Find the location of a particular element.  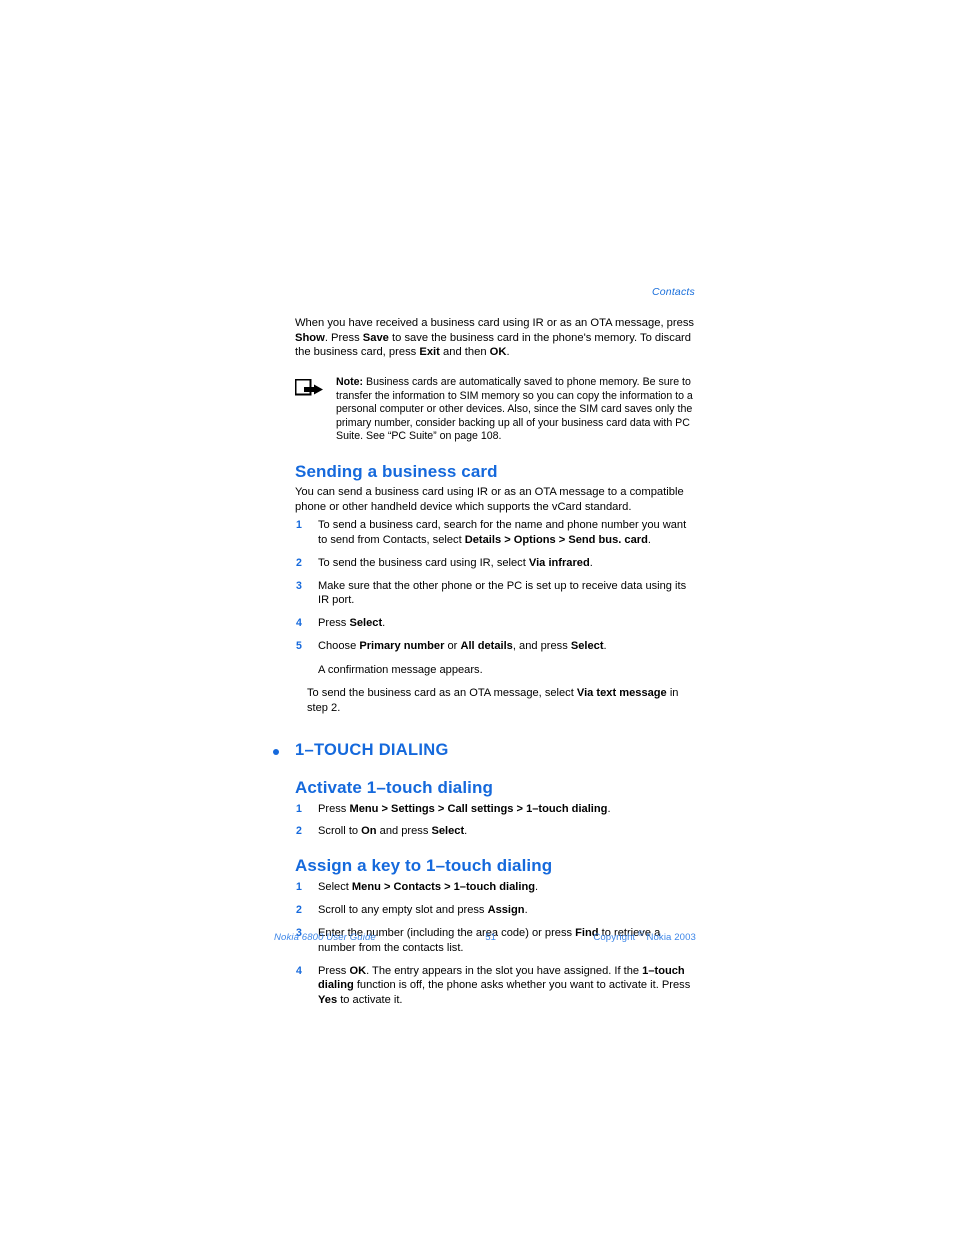

running-head: Contacts is located at coordinates (673, 292).